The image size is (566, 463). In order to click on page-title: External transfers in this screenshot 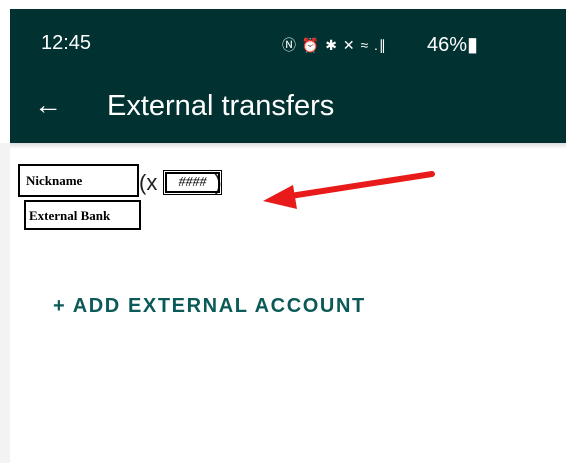, I will do `click(221, 106)`.